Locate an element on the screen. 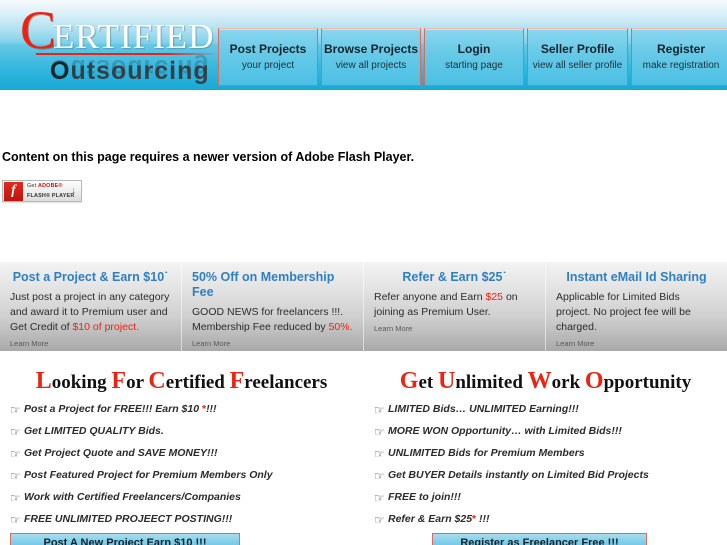 This screenshot has height=545, width=727. list-item-text: FREE UNLIMITED PROJEECT POSTING!!! is located at coordinates (128, 519).